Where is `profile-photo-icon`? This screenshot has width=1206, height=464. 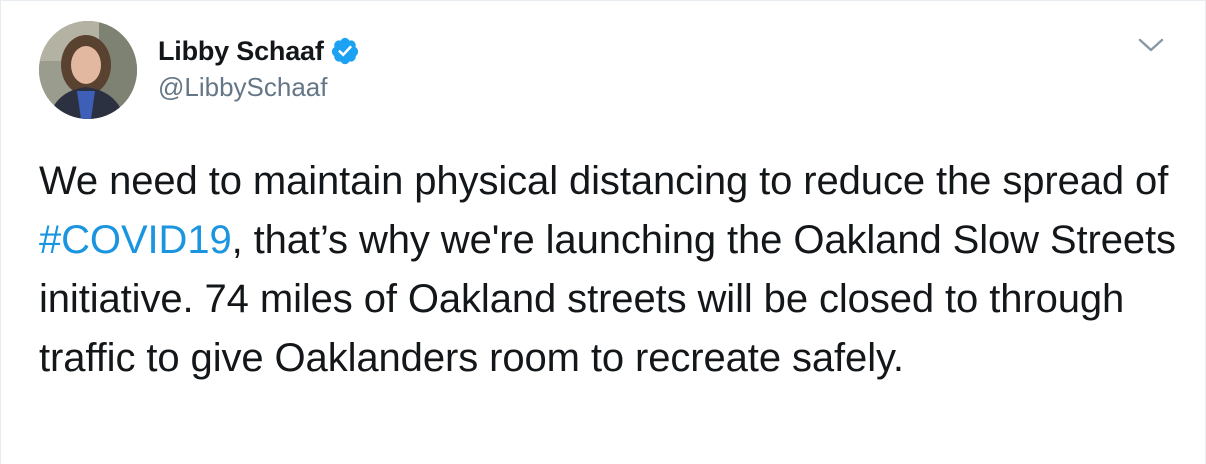 profile-photo-icon is located at coordinates (88, 70).